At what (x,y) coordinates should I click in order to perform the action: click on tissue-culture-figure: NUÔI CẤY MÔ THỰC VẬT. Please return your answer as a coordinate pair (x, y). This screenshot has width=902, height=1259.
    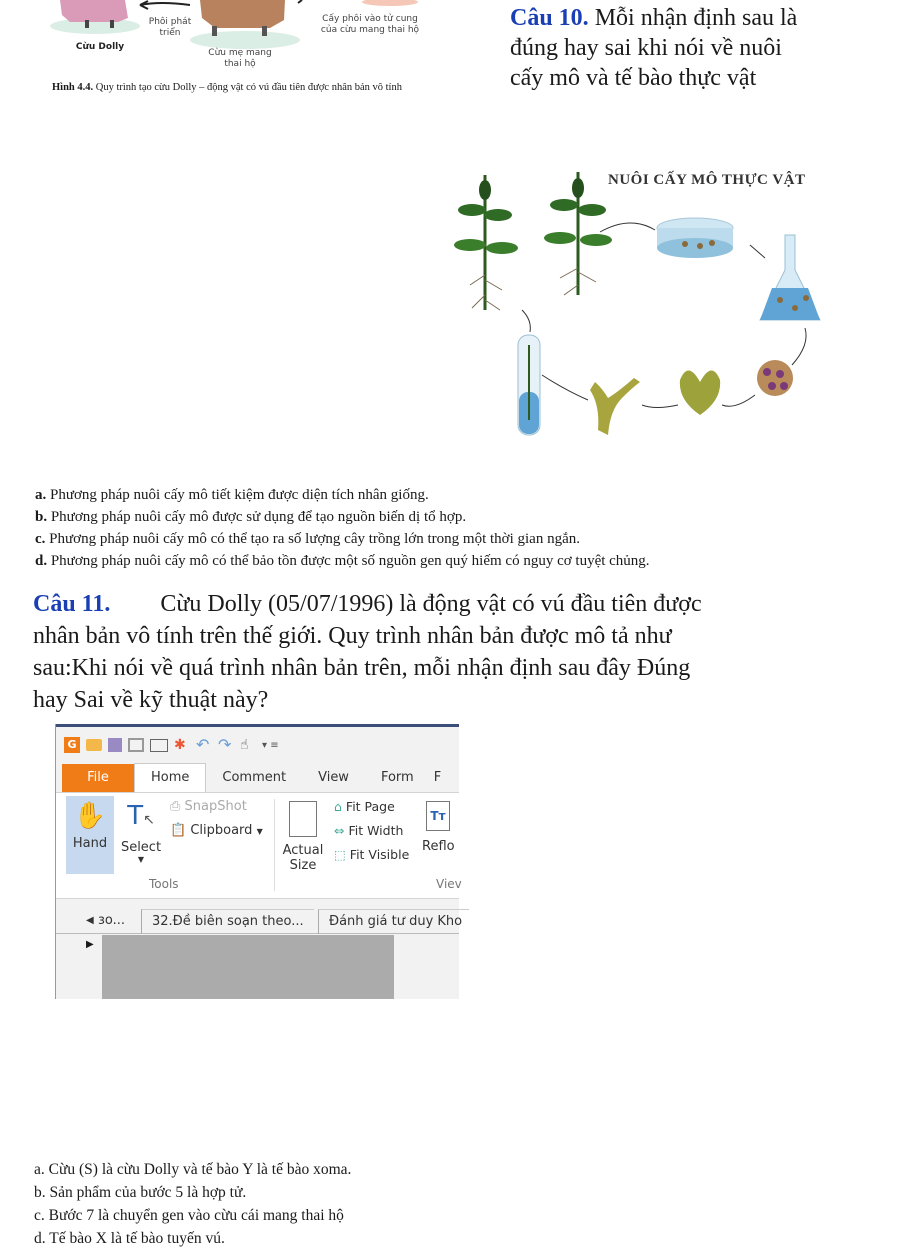
    Looking at the image, I should click on (645, 305).